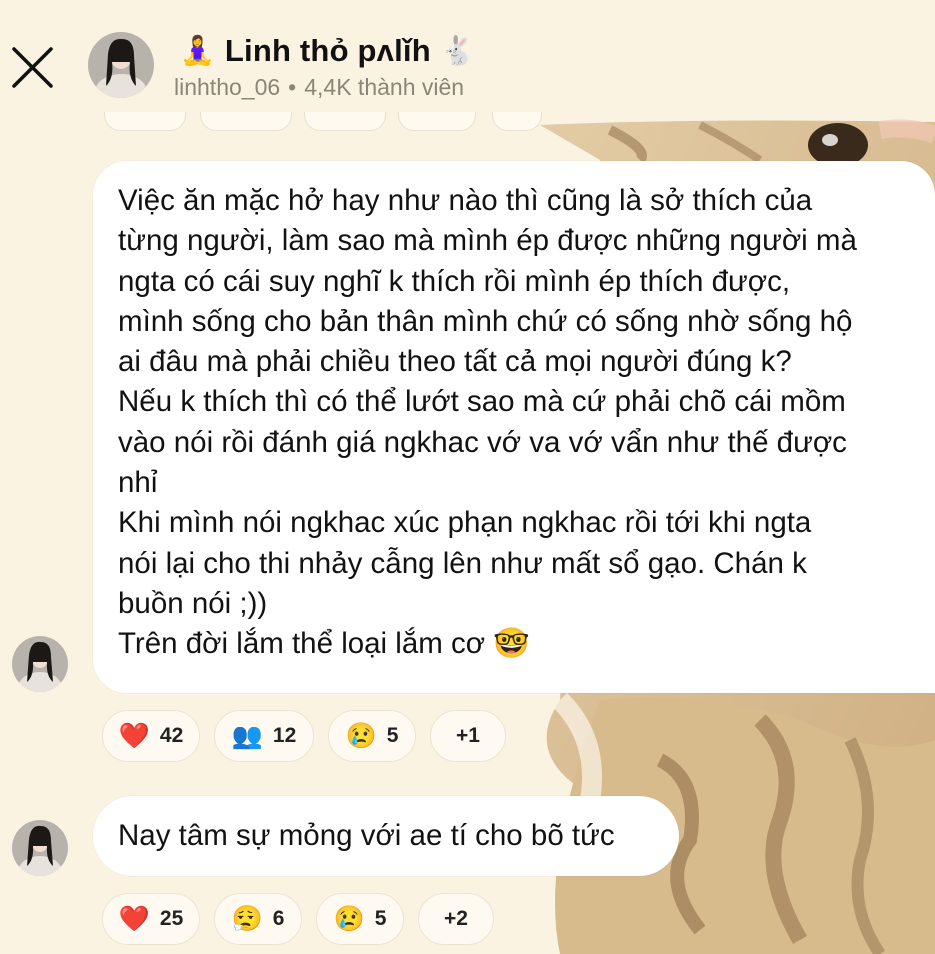 This screenshot has height=954, width=935. Describe the element at coordinates (151, 736) in the screenshot. I see `reaction-pill: ❤️ 42` at that location.